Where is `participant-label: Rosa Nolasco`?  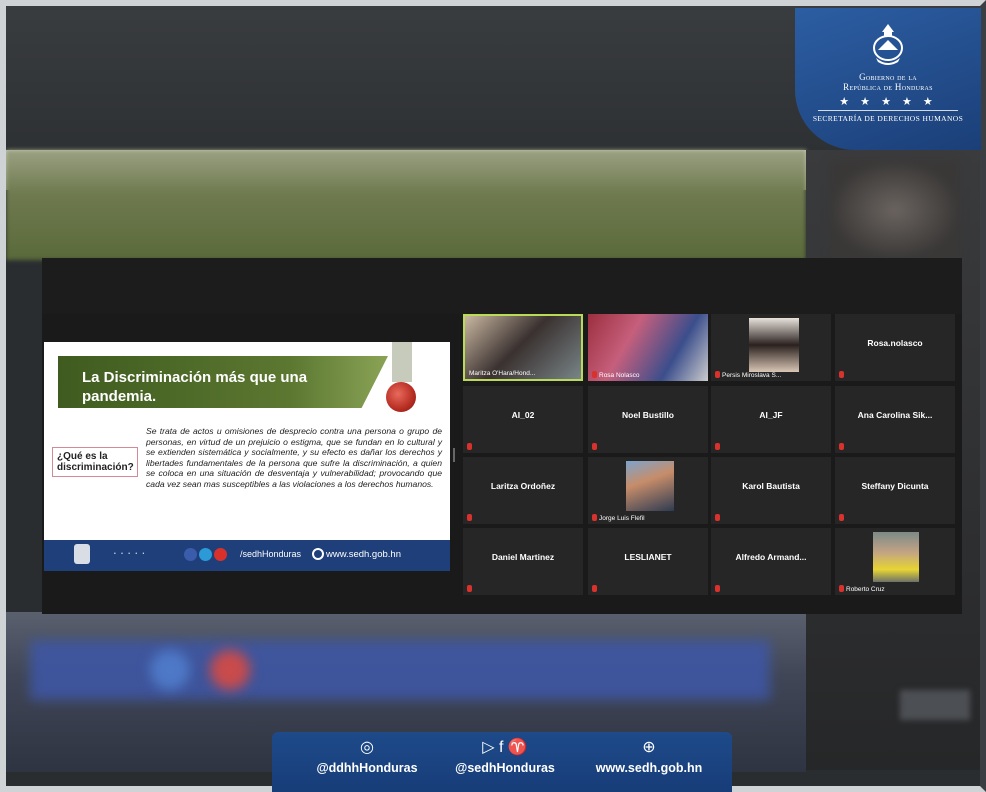
participant-label: Rosa Nolasco is located at coordinates (619, 375).